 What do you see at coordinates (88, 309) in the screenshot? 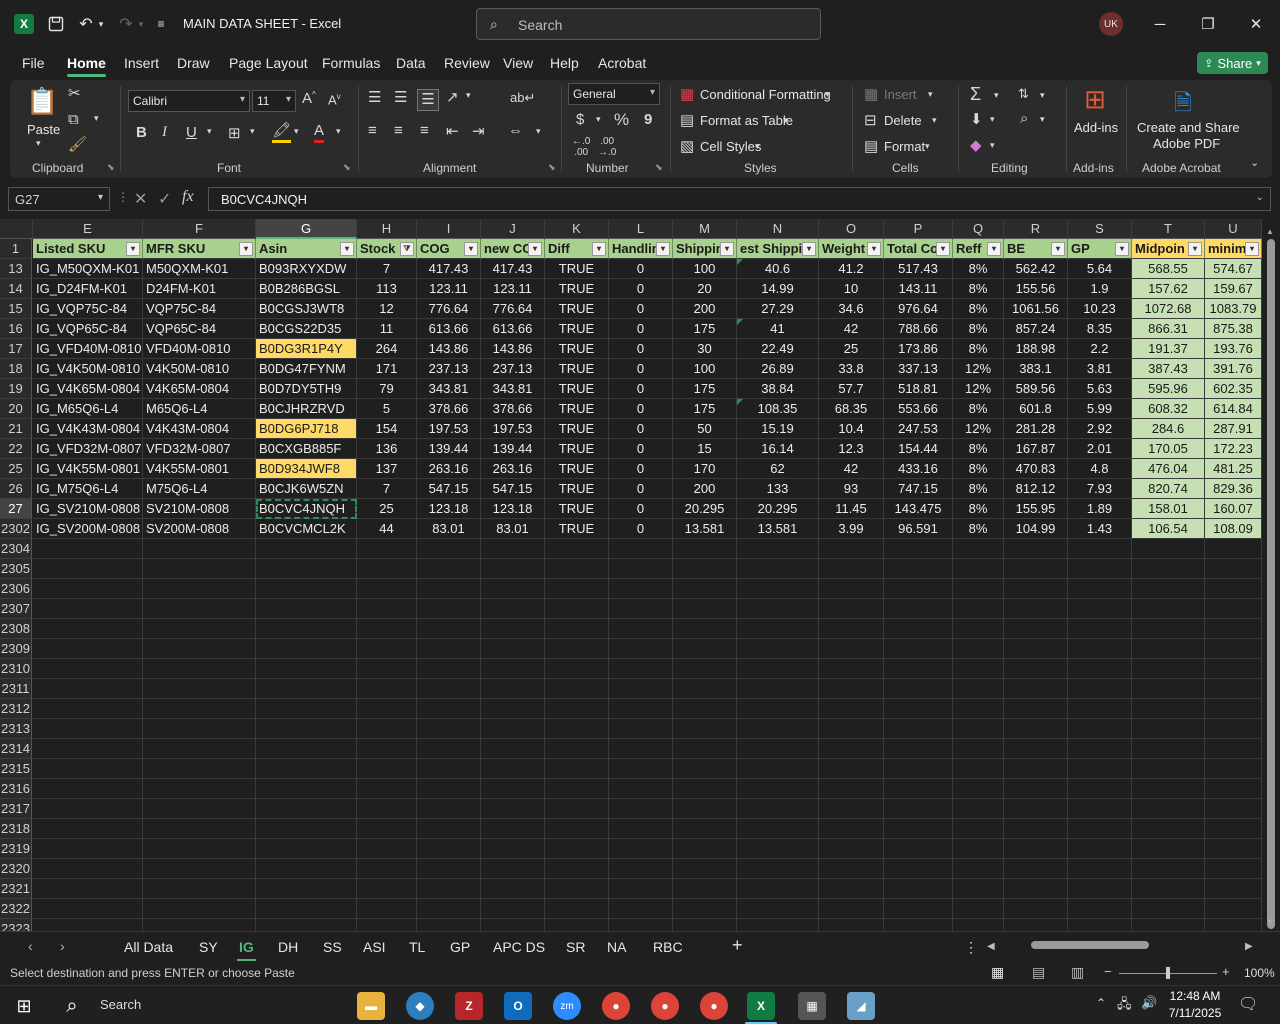
I see `table-cell: IG_VQP75C-84` at bounding box center [88, 309].